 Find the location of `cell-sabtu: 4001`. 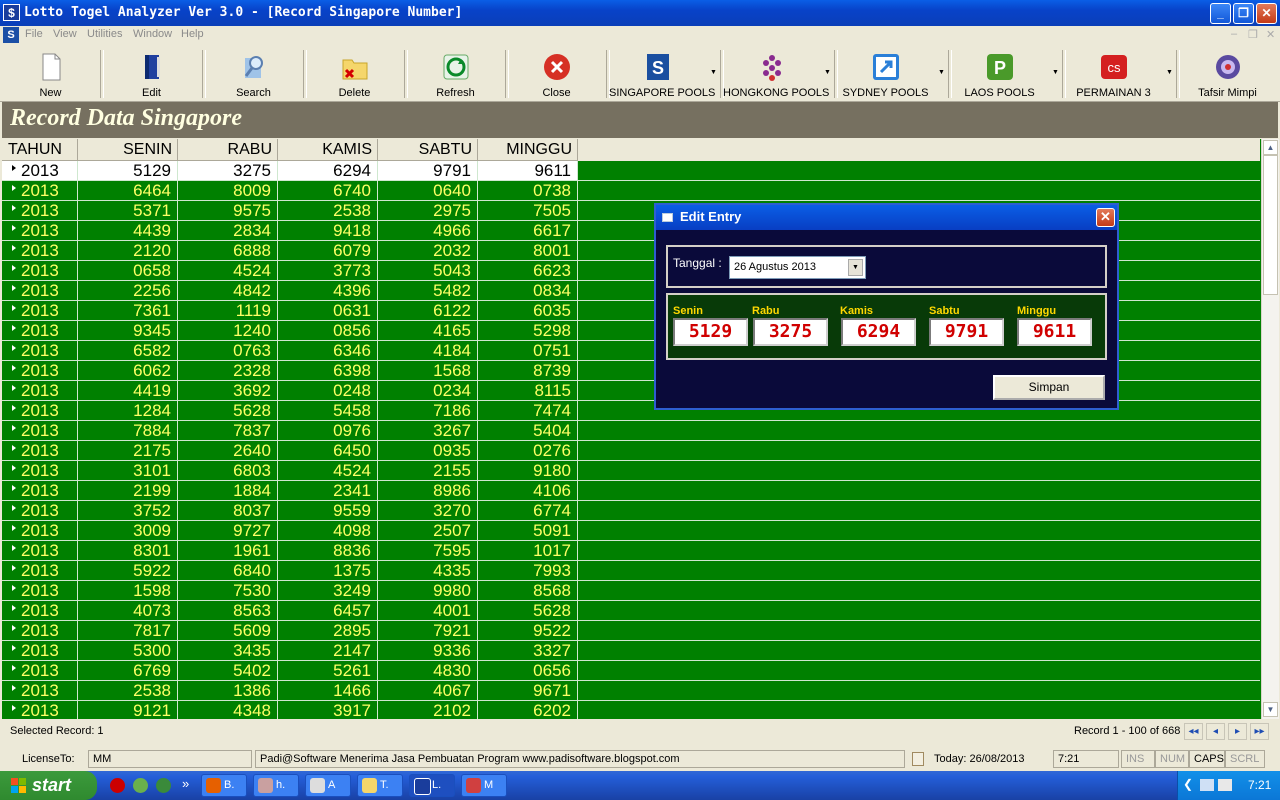

cell-sabtu: 4001 is located at coordinates (428, 611).